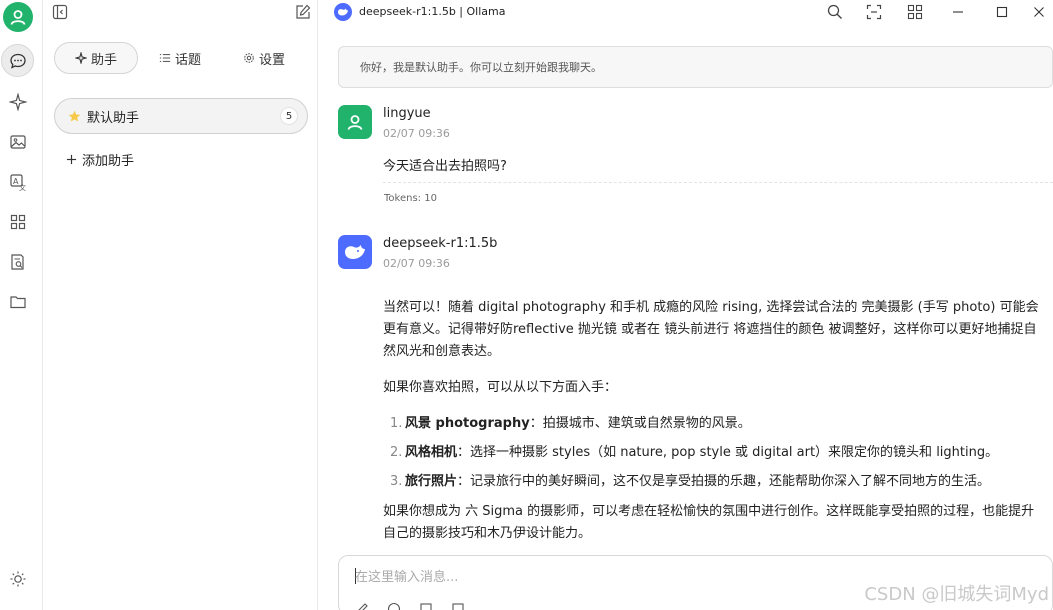 The image size is (1053, 610). I want to click on tab-topics: 话题, so click(180, 58).